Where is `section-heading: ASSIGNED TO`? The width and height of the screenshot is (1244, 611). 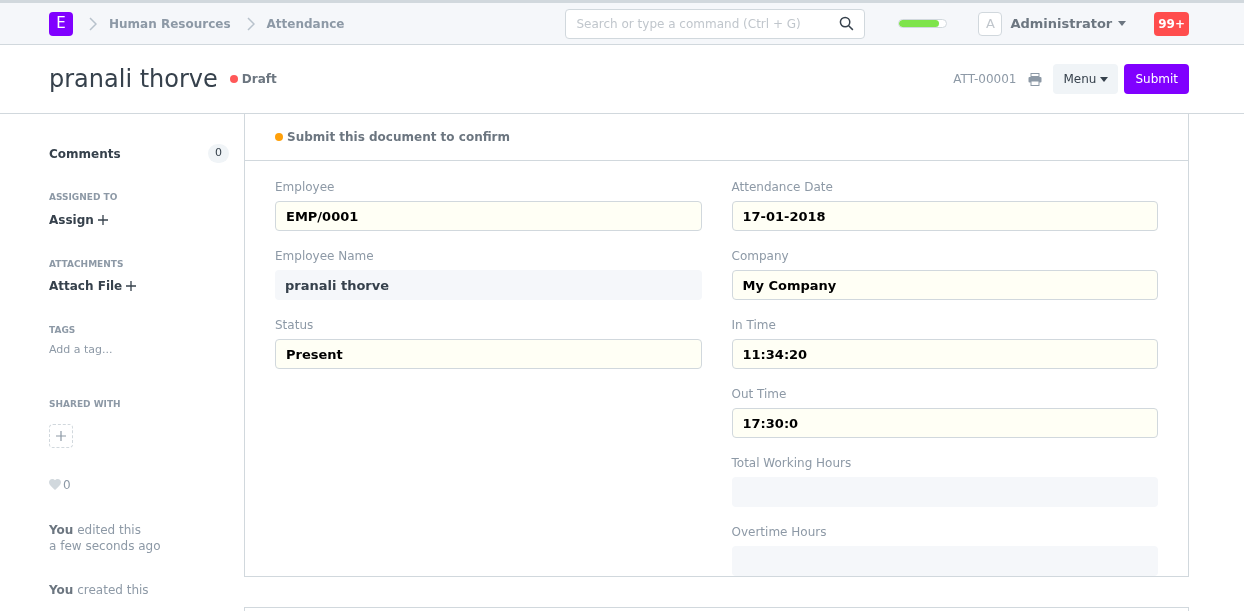 section-heading: ASSIGNED TO is located at coordinates (84, 197).